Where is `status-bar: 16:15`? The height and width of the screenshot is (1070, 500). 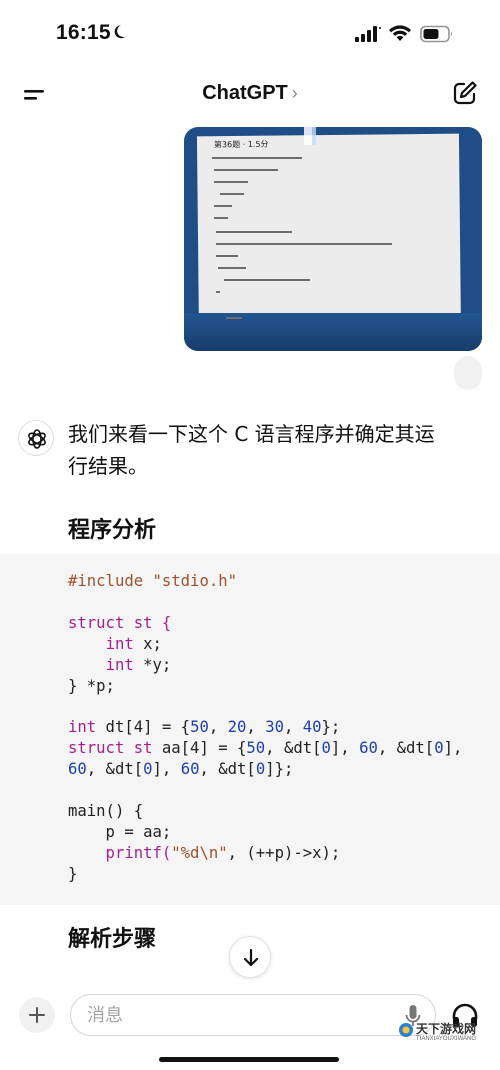
status-bar: 16:15 is located at coordinates (250, 31).